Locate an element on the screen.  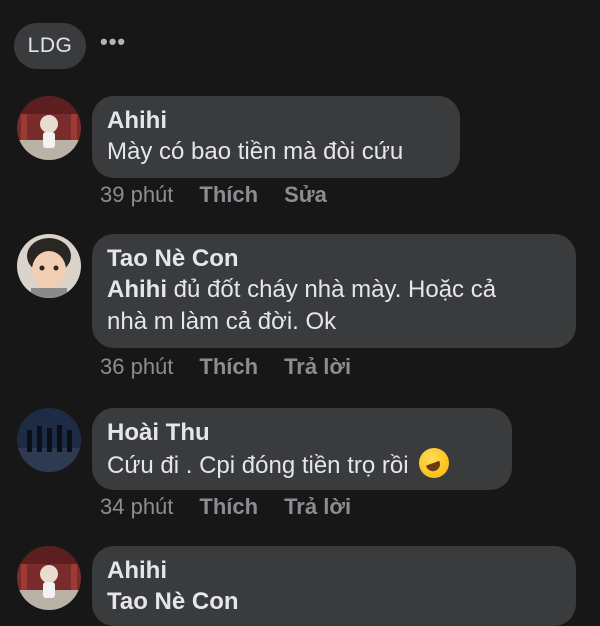
more-horizontal-icon: ••• is located at coordinates (113, 46).